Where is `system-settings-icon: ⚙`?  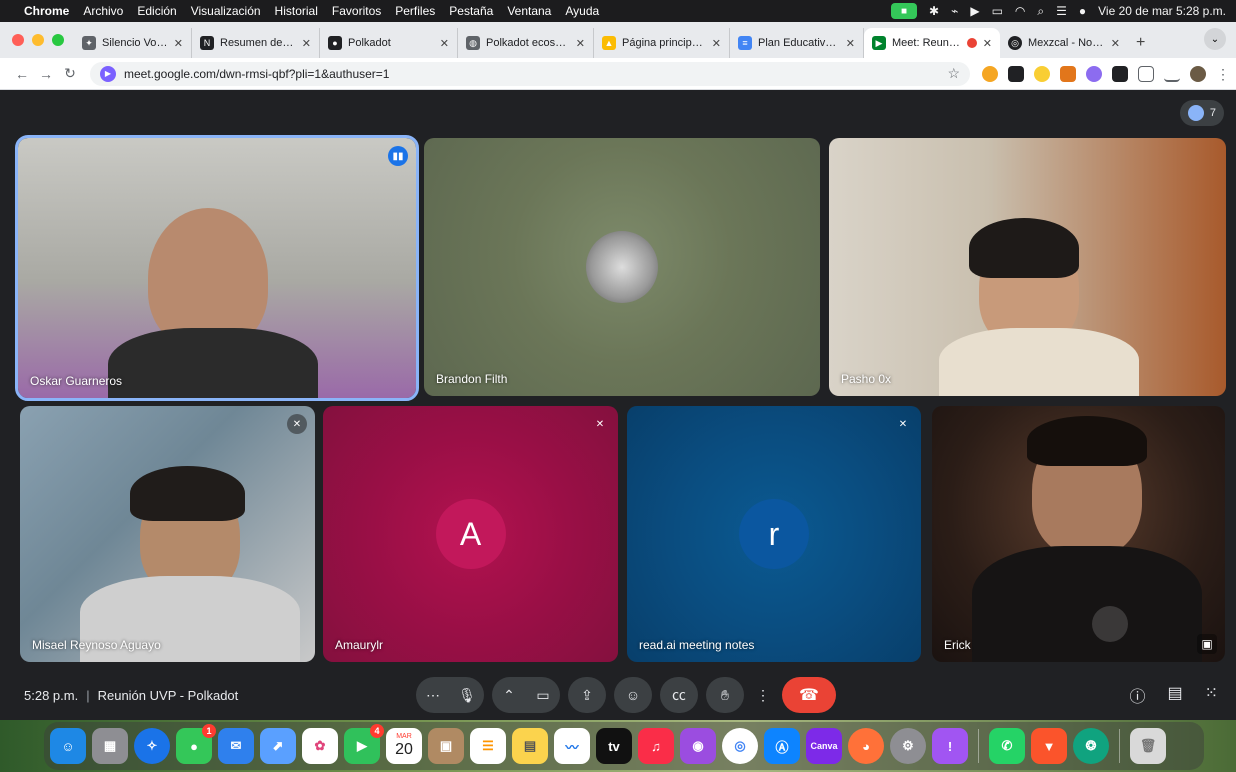 system-settings-icon: ⚙ is located at coordinates (908, 746).